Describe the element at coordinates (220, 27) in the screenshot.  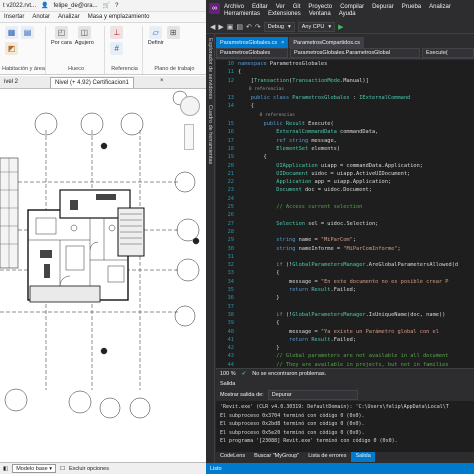
I see `forward-icon: ▶` at that location.